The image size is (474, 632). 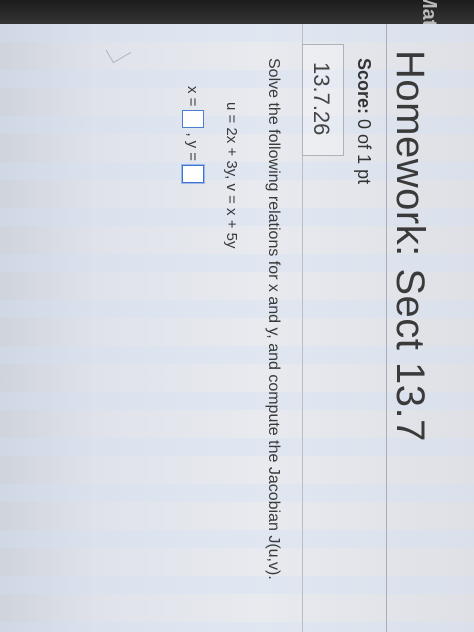 I want to click on score-value: 0 of 1 pt, so click(x=364, y=152).